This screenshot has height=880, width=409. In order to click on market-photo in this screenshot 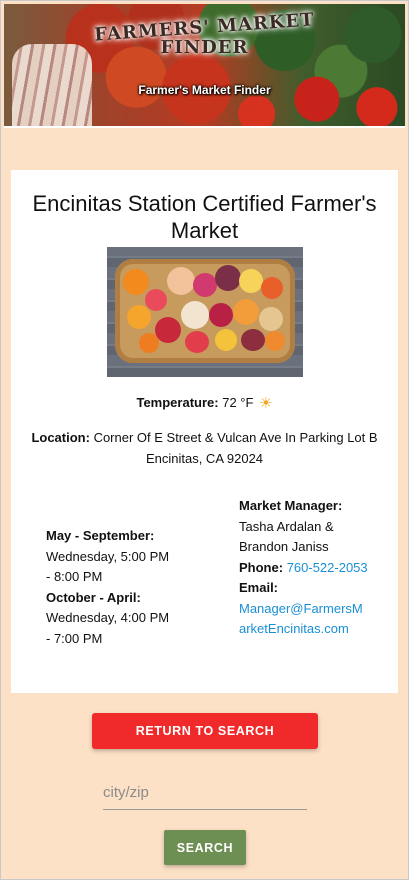, I will do `click(205, 312)`.